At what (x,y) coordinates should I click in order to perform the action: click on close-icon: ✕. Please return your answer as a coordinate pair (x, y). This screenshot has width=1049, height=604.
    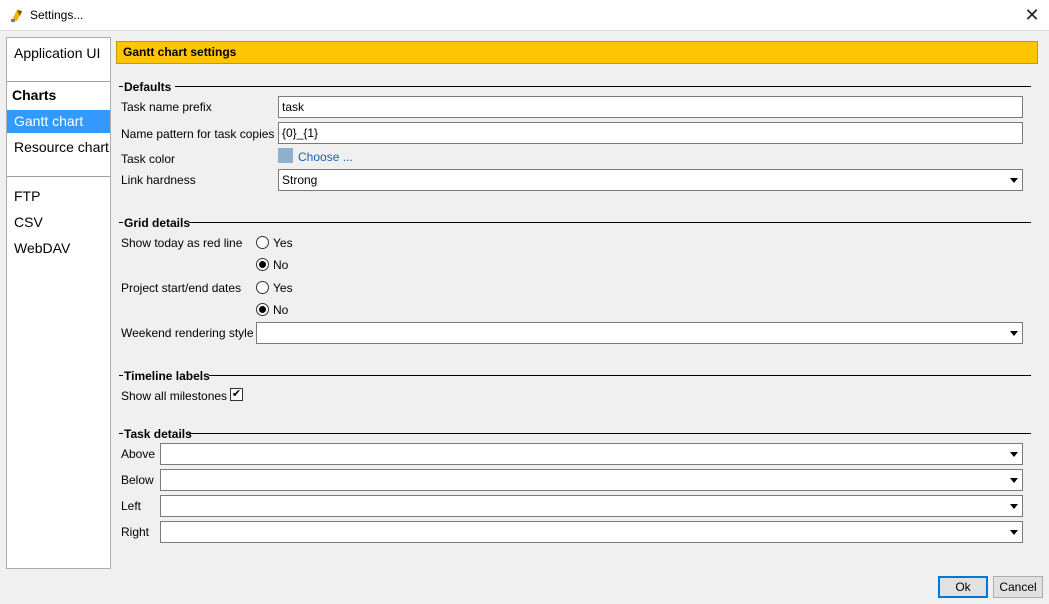
    Looking at the image, I should click on (1032, 15).